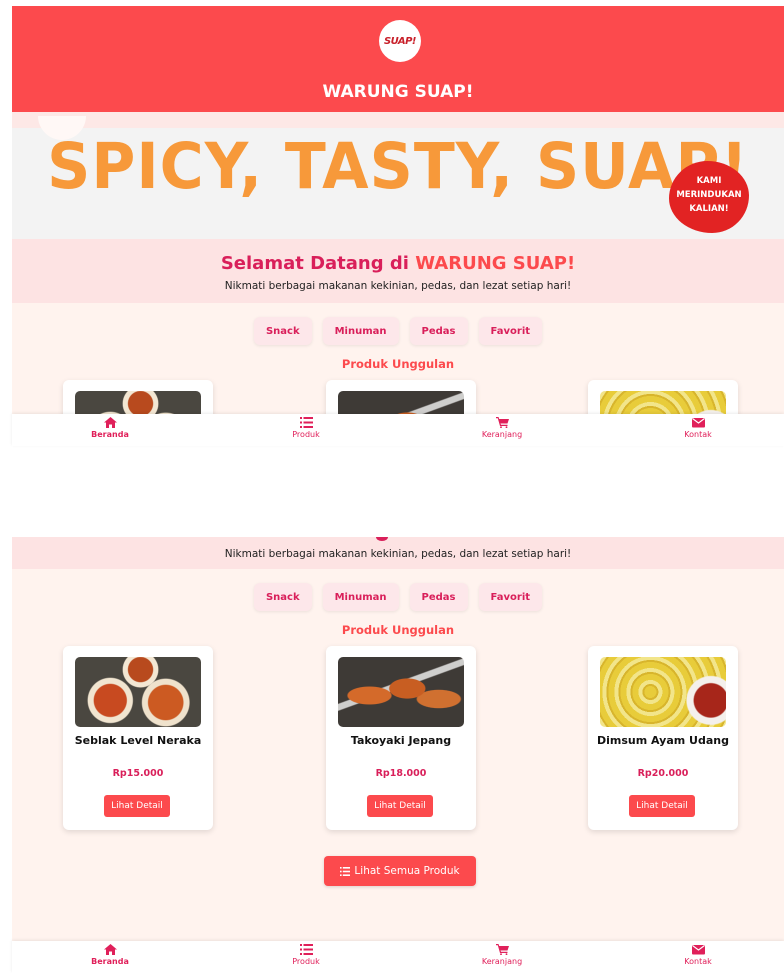  I want to click on all-products-label: Lihat Semua Produk, so click(407, 871).